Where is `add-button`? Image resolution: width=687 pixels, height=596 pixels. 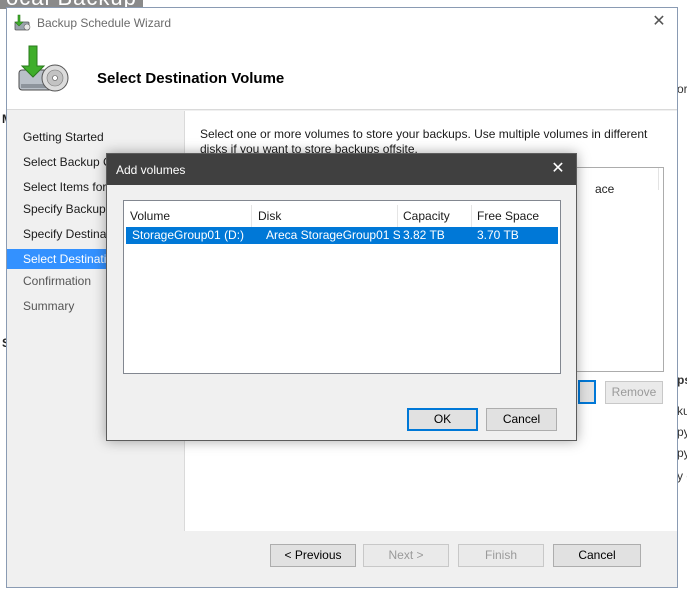
add-button is located at coordinates (587, 392).